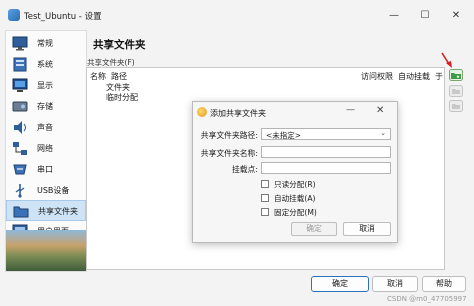  I want to click on column-header-name: 名称, so click(98, 76).